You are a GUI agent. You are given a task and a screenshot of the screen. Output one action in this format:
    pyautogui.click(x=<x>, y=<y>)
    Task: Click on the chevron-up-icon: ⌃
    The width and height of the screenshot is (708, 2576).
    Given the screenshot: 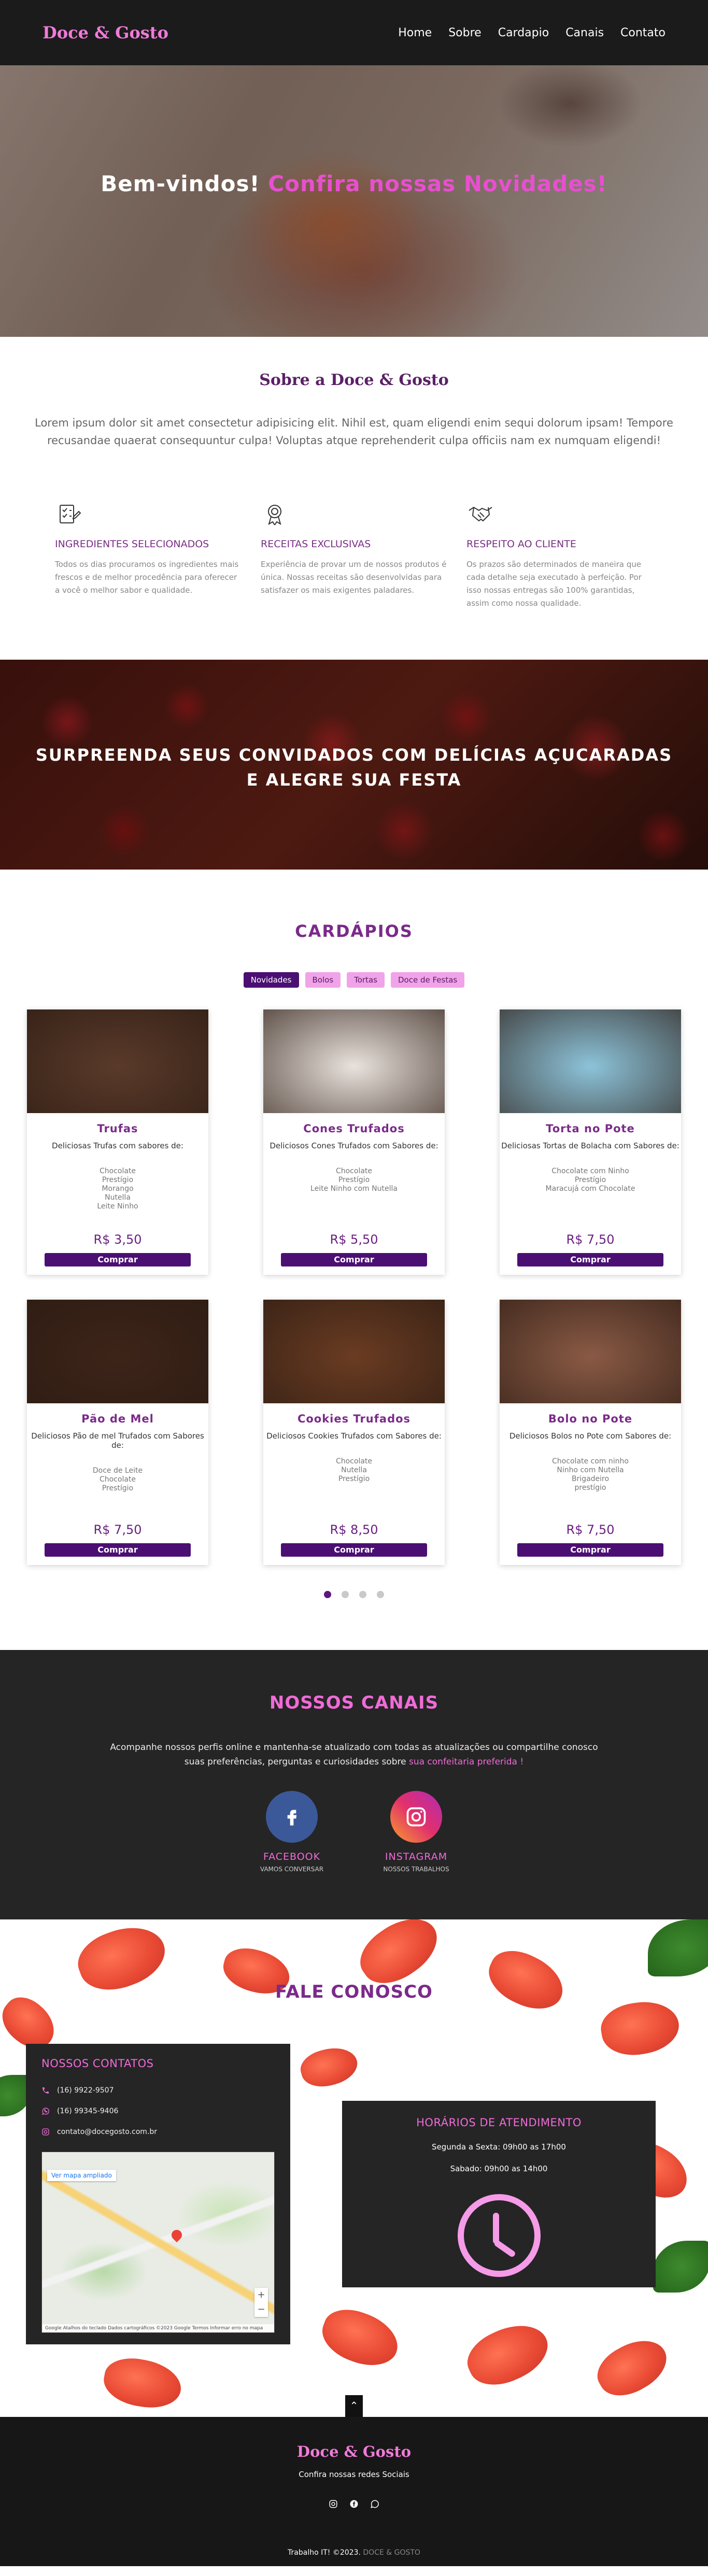 What is the action you would take?
    pyautogui.click(x=354, y=2405)
    